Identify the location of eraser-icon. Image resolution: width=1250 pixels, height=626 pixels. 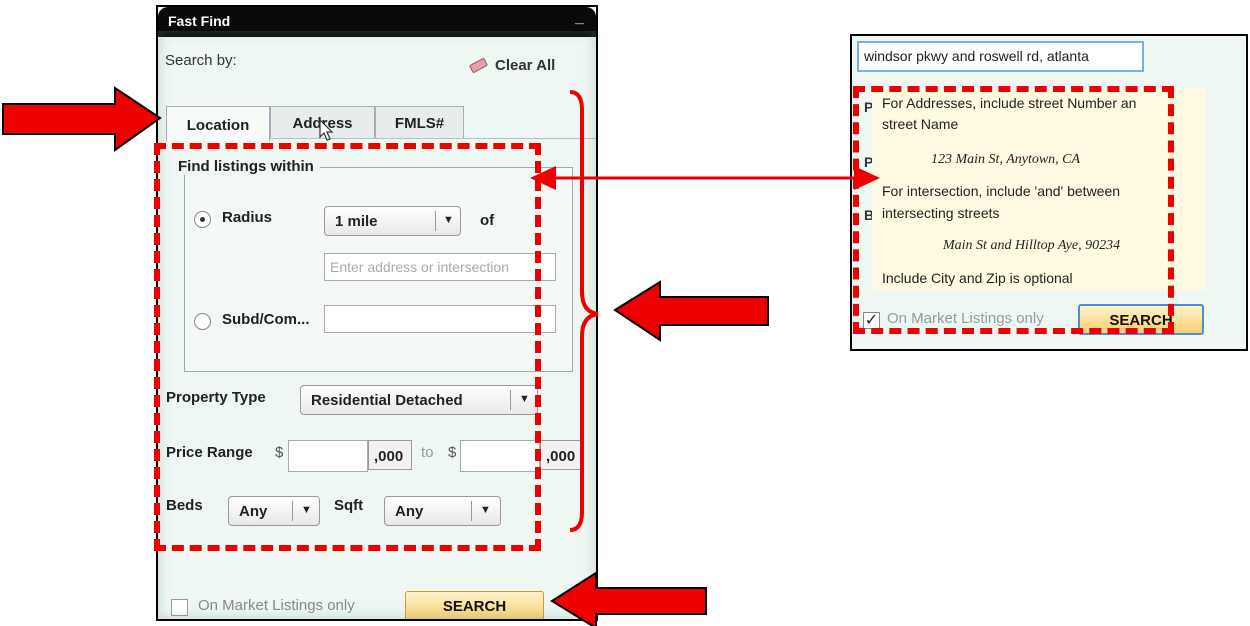
(478, 65).